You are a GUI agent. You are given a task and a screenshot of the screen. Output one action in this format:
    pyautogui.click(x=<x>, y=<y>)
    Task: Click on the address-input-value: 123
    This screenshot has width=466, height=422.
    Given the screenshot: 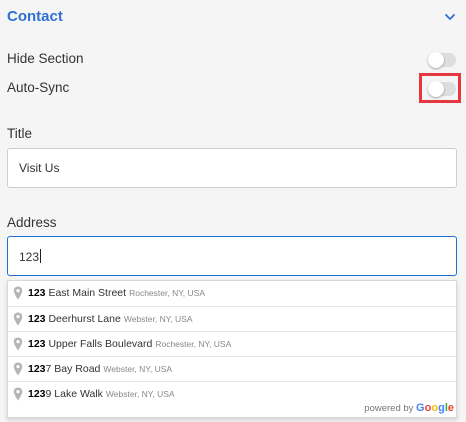 What is the action you would take?
    pyautogui.click(x=30, y=256)
    